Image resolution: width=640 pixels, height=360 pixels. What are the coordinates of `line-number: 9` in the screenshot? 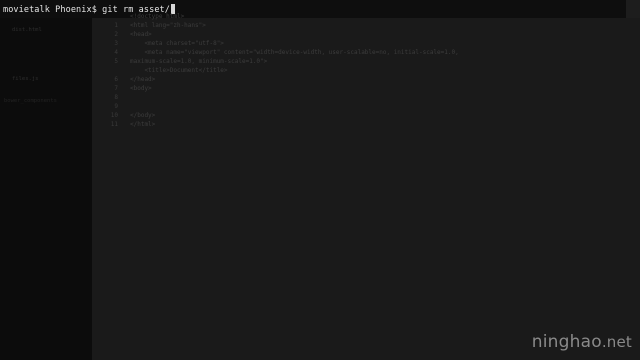 It's located at (116, 106).